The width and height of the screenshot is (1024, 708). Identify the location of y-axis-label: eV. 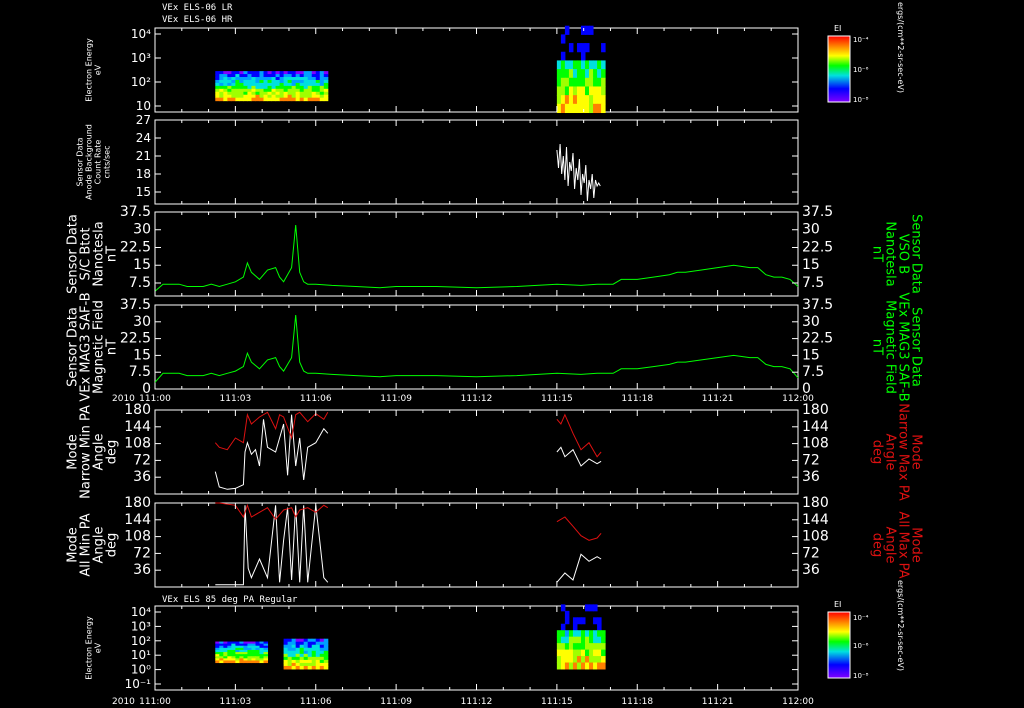
(98, 69).